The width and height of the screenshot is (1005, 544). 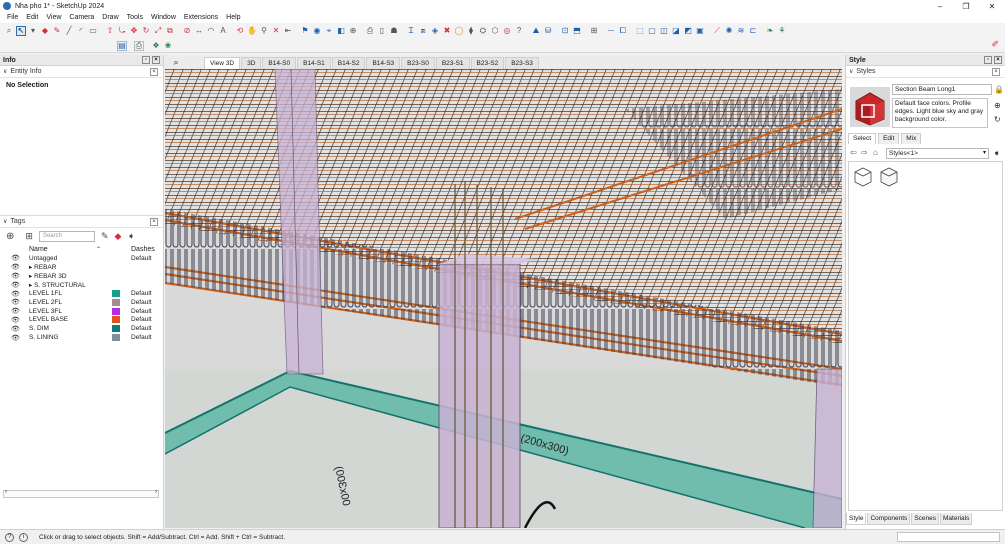 I want to click on tag-name: ▸ REBAR 3D, so click(x=48, y=276).